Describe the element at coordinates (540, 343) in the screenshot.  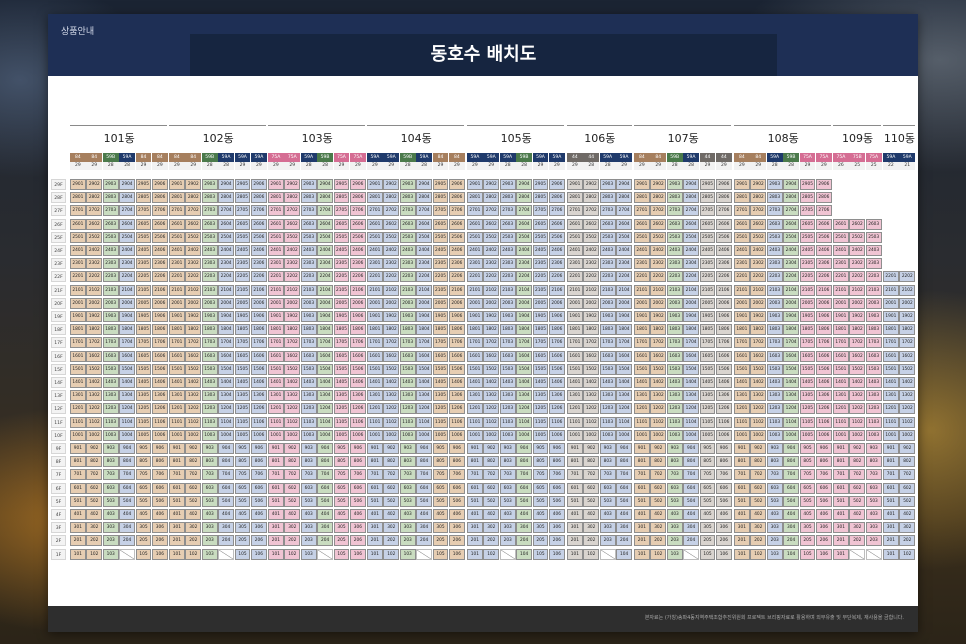
I see `unit-cell: 1705` at that location.